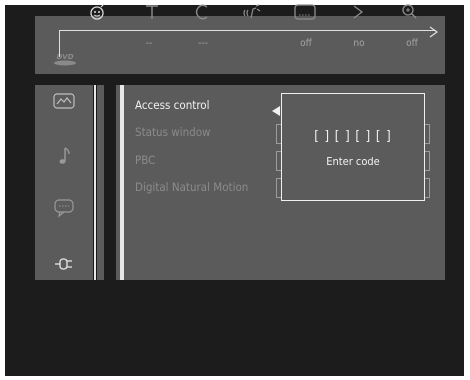  I want to click on angle-icon, so click(358, 12).